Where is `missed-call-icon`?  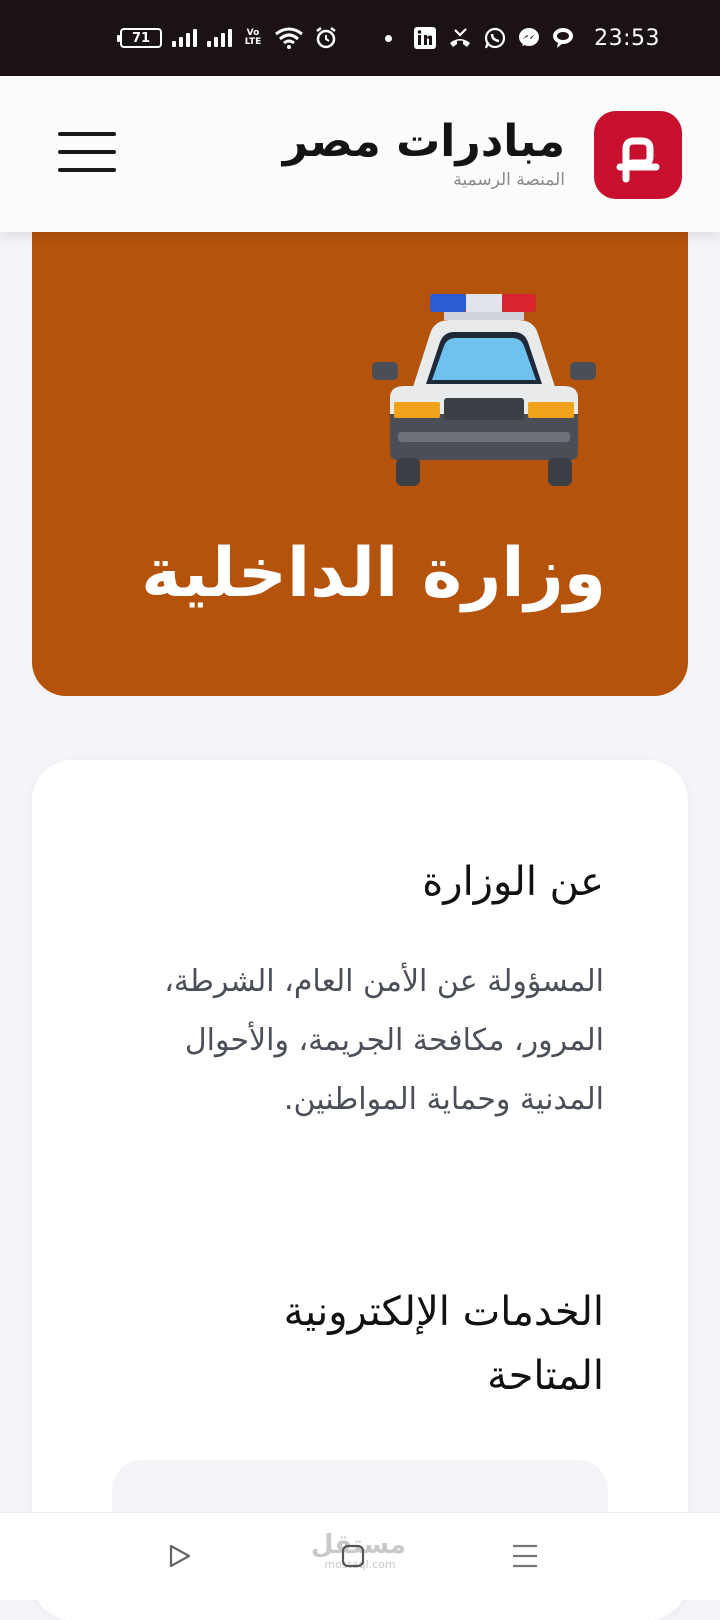 missed-call-icon is located at coordinates (460, 38).